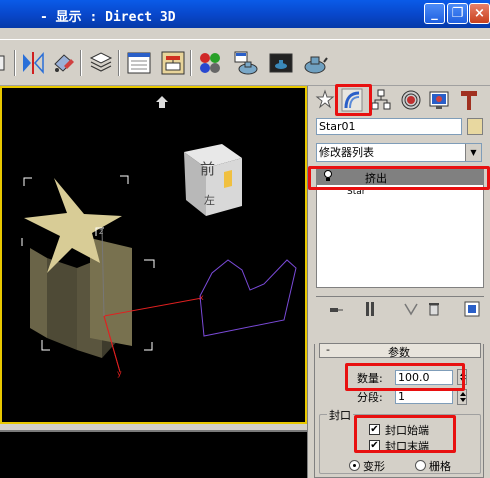  What do you see at coordinates (162, 102) in the screenshot?
I see `home-icon` at bounding box center [162, 102].